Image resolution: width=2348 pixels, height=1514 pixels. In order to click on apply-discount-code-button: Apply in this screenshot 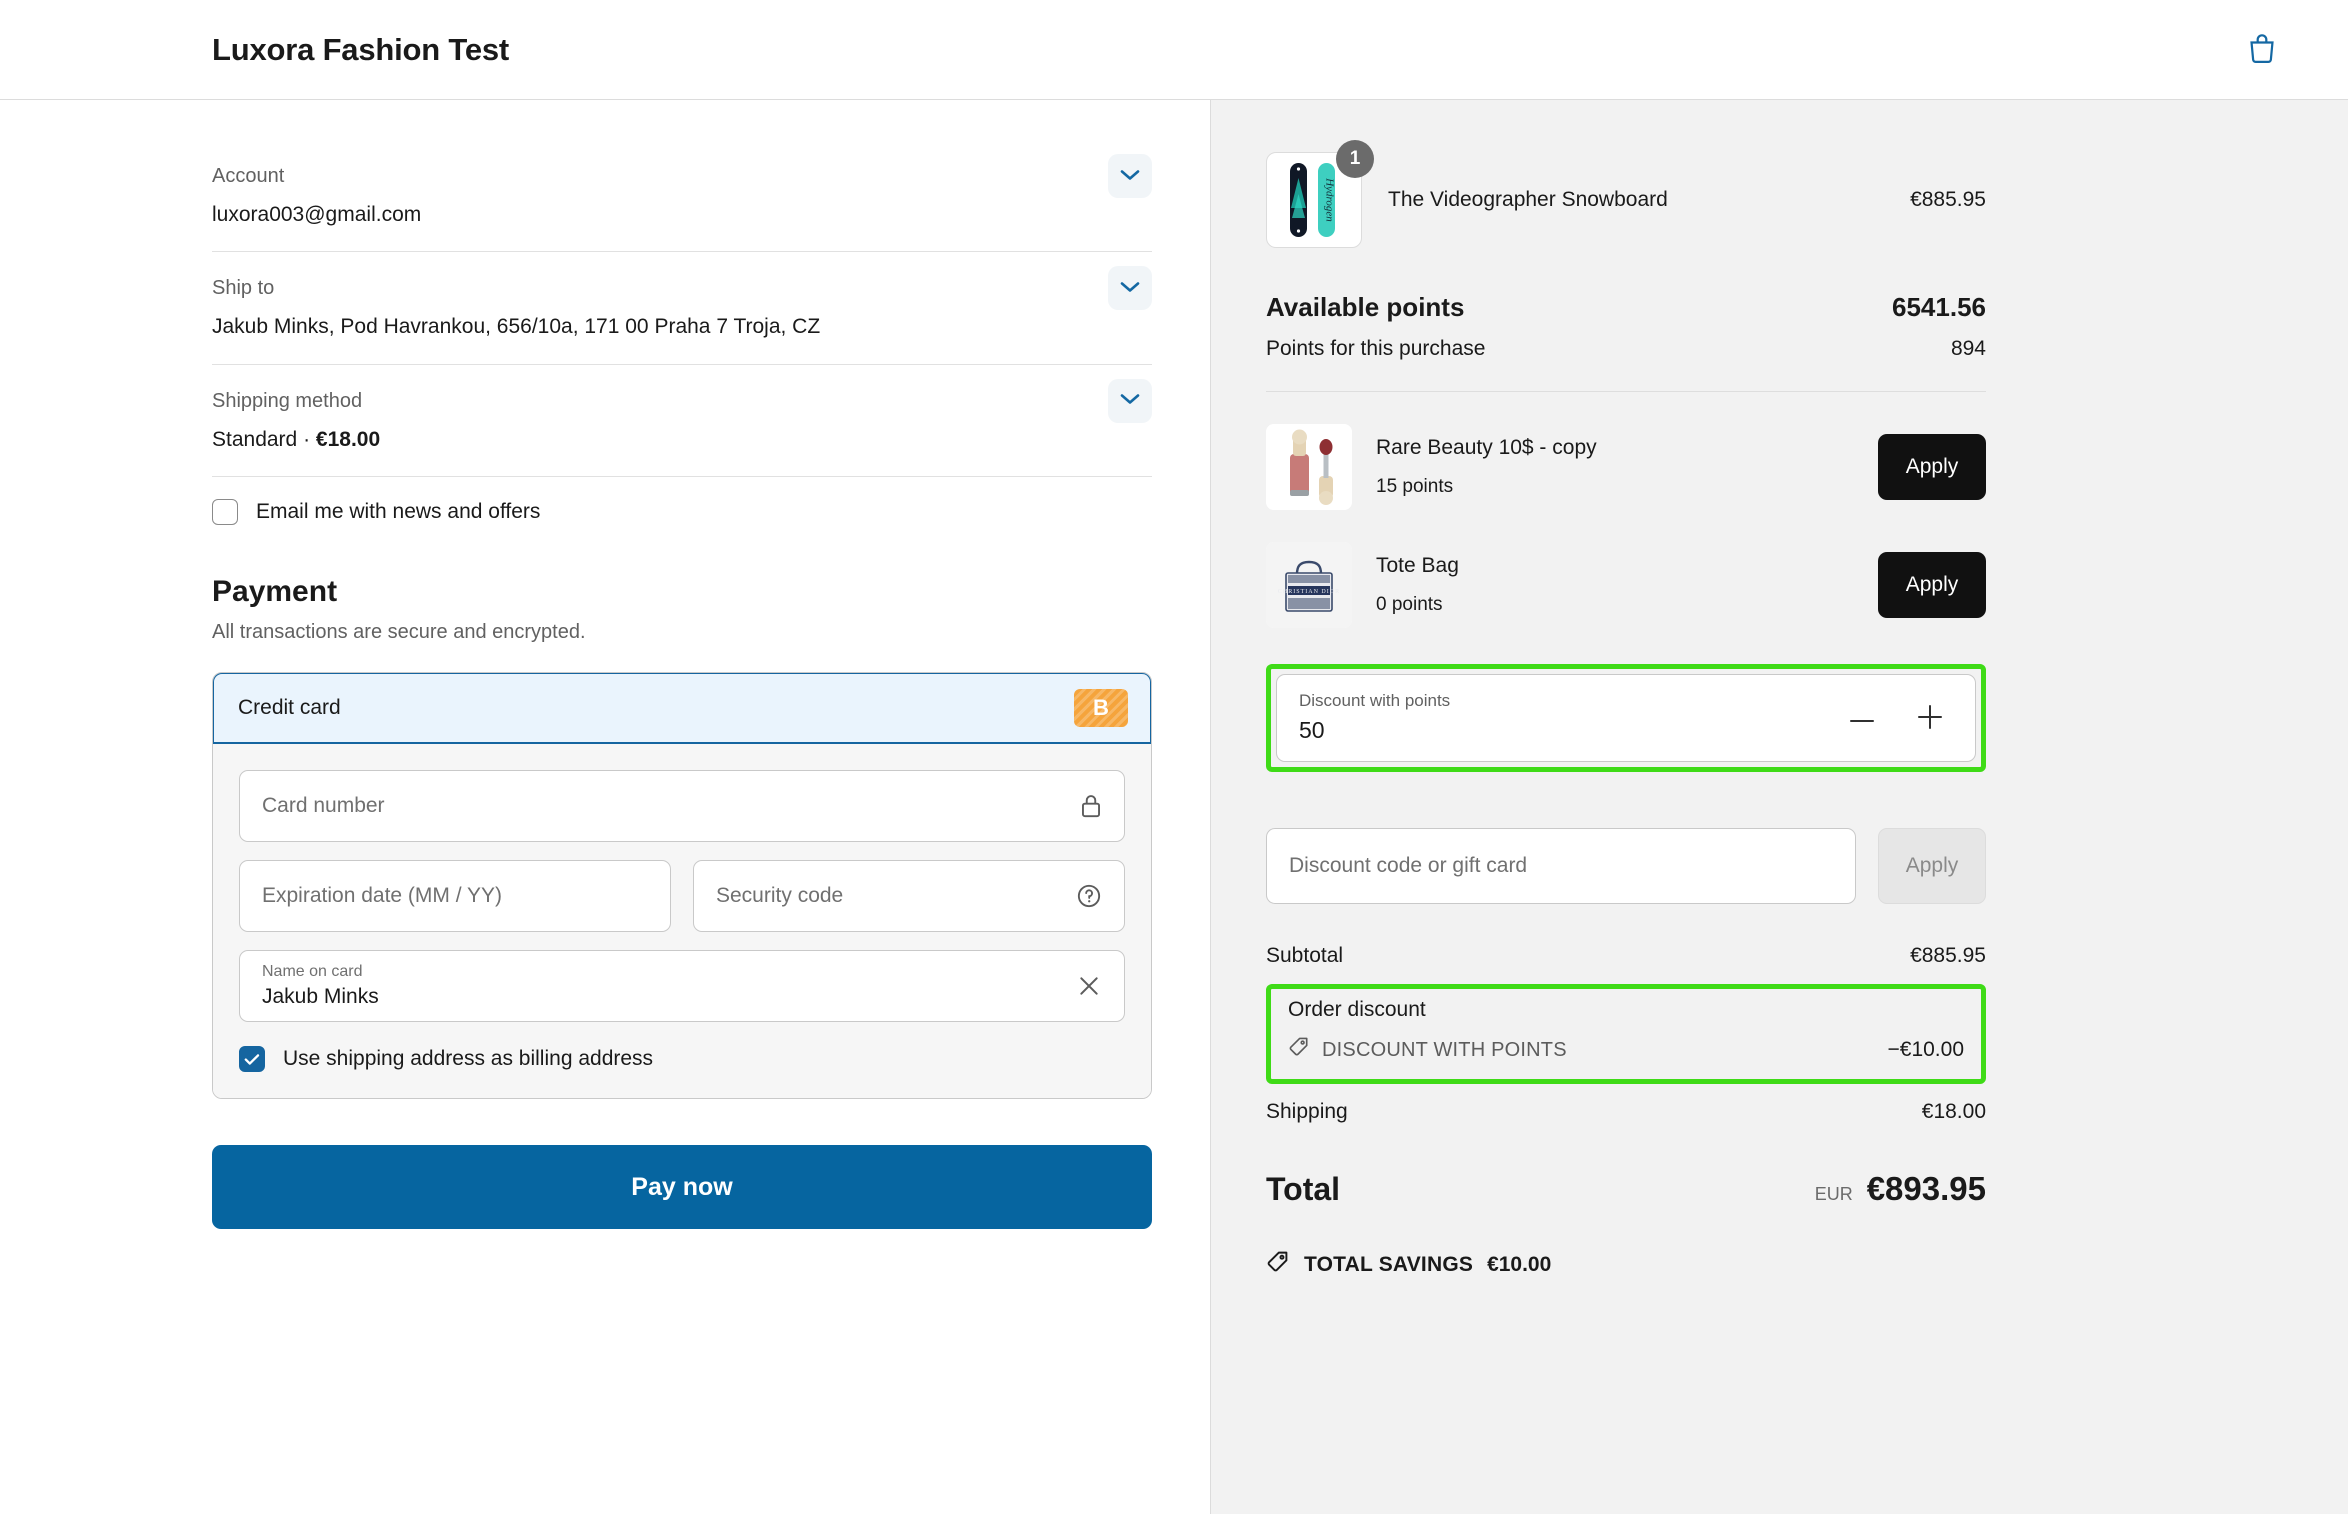, I will do `click(1932, 866)`.